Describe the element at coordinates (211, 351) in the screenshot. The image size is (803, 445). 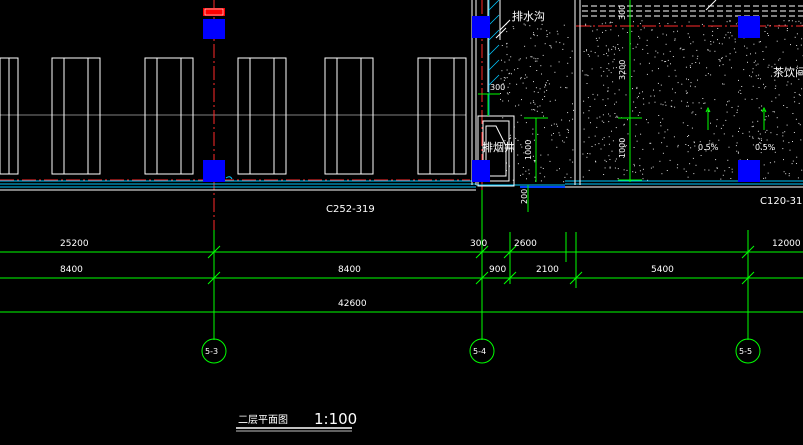
I see `grid-label-5-3: 5-3` at that location.